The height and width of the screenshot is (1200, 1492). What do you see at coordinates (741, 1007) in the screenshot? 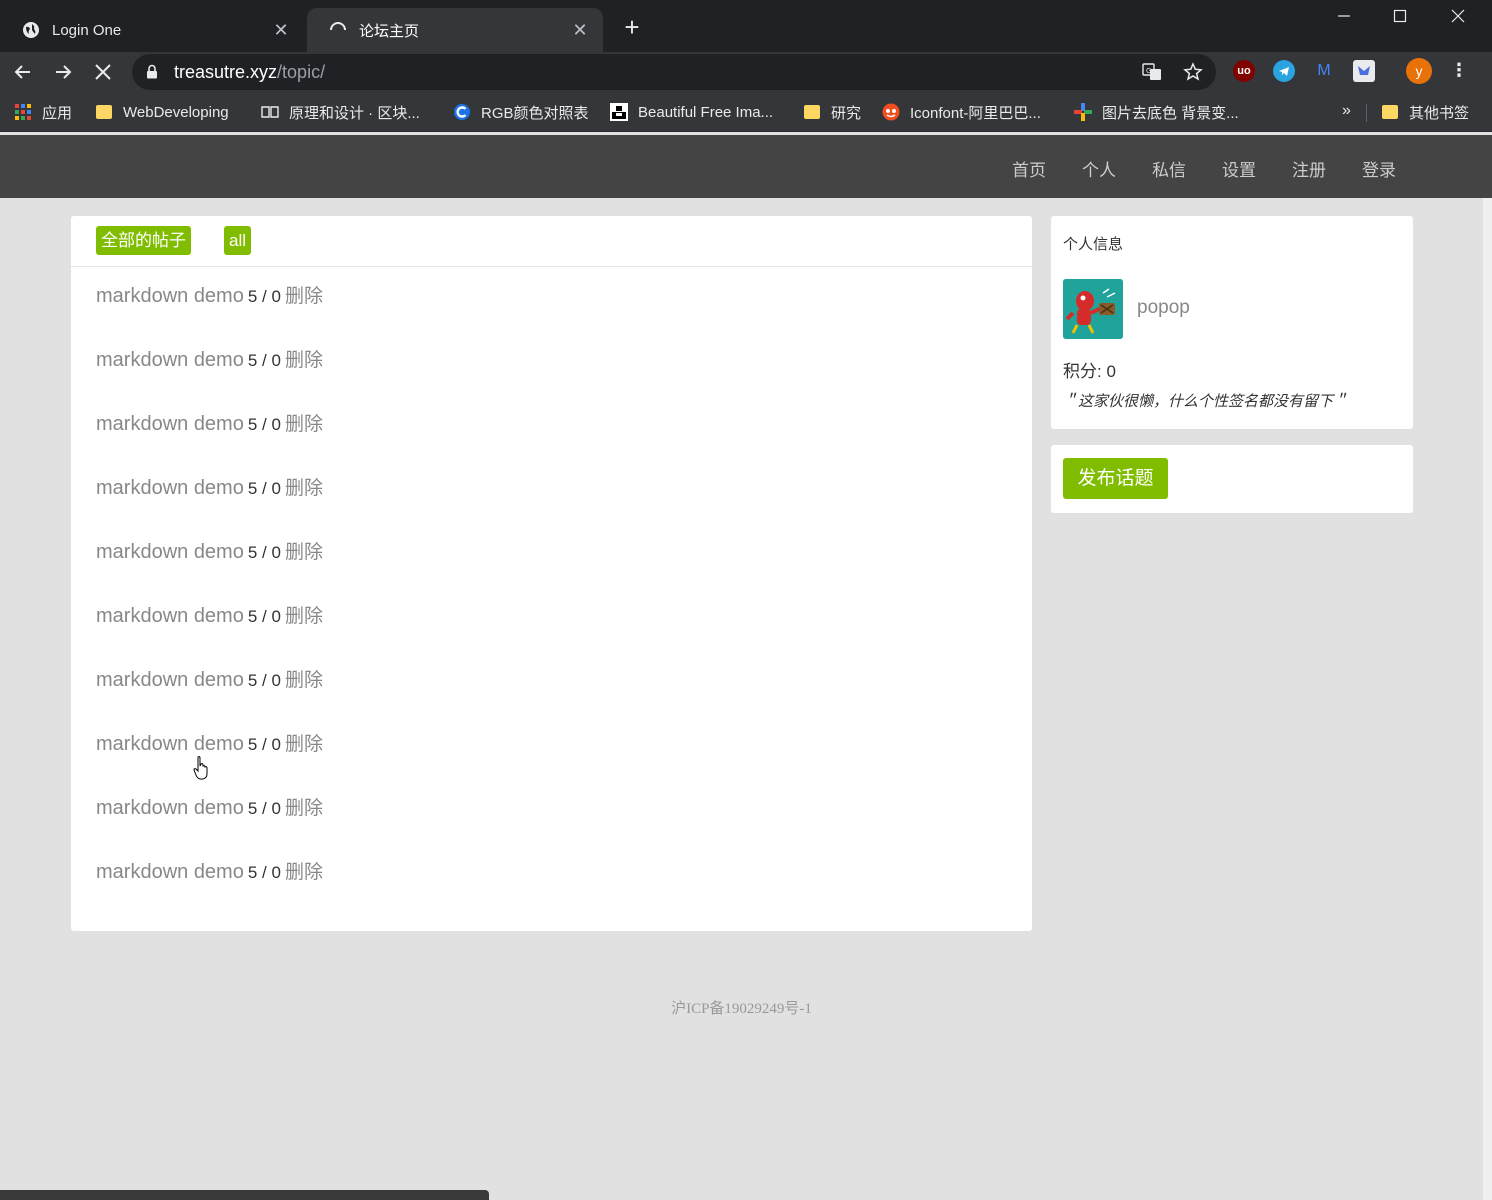
I see `footer-icp: 沪ICP备19029249号-1` at bounding box center [741, 1007].